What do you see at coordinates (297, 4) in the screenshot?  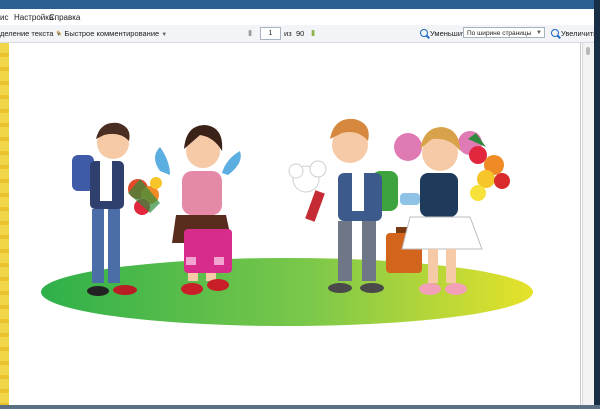 I see `title-bar` at bounding box center [297, 4].